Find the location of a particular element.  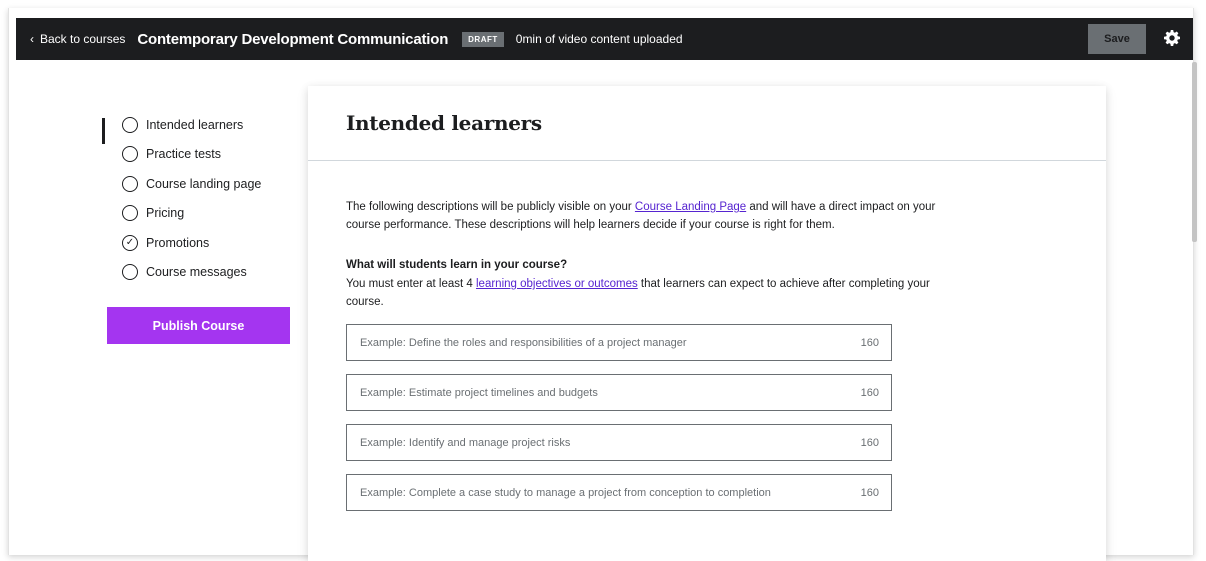

check-circle-icon: ✓ is located at coordinates (130, 242).